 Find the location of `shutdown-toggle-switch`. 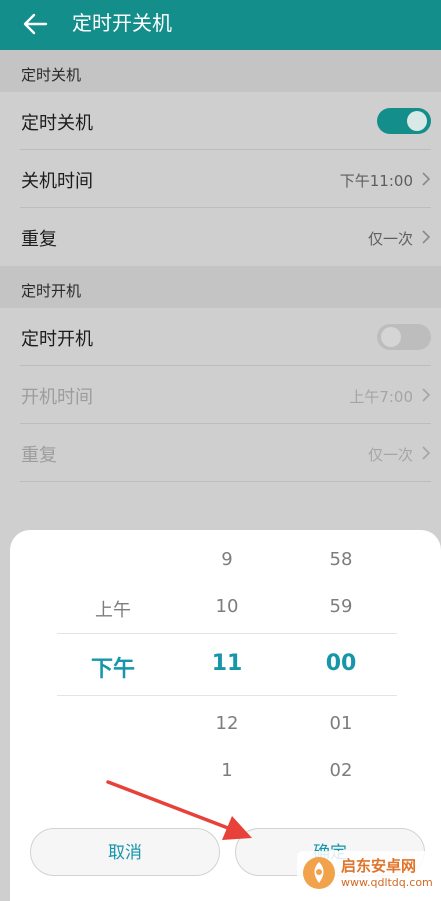

shutdown-toggle-switch is located at coordinates (404, 121).